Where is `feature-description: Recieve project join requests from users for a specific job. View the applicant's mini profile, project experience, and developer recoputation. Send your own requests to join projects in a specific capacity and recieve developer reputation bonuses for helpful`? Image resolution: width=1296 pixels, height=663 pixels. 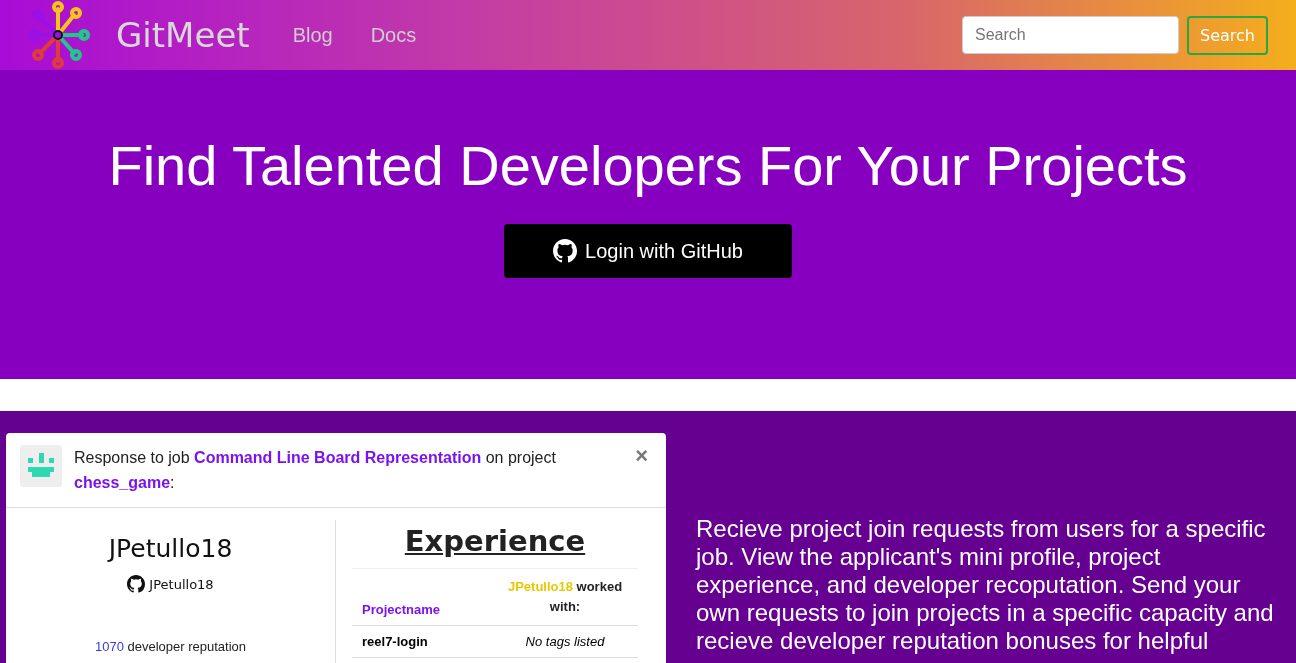 feature-description: Recieve project join requests from users for a specific job. View the applicant's mini profile, project experience, and developer recoputation. Send your own requests to join projects in a specific capacity and recieve developer reputation bonuses for helpful is located at coordinates (985, 585).